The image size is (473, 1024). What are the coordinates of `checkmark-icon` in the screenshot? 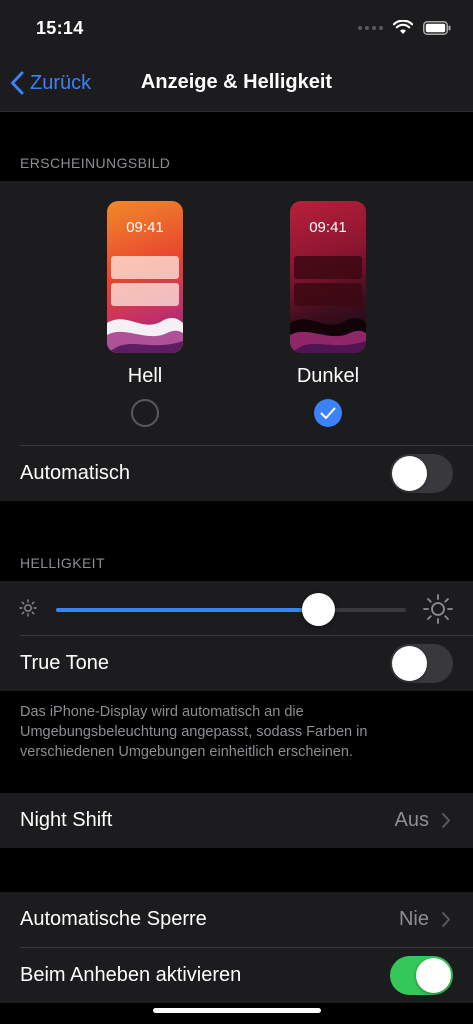 It's located at (328, 413).